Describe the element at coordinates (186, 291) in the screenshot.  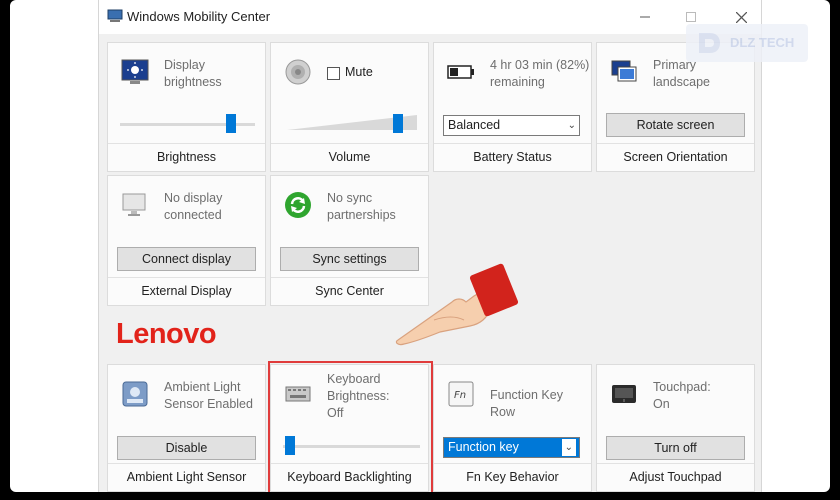
I see `external-display-footer: External Display` at that location.